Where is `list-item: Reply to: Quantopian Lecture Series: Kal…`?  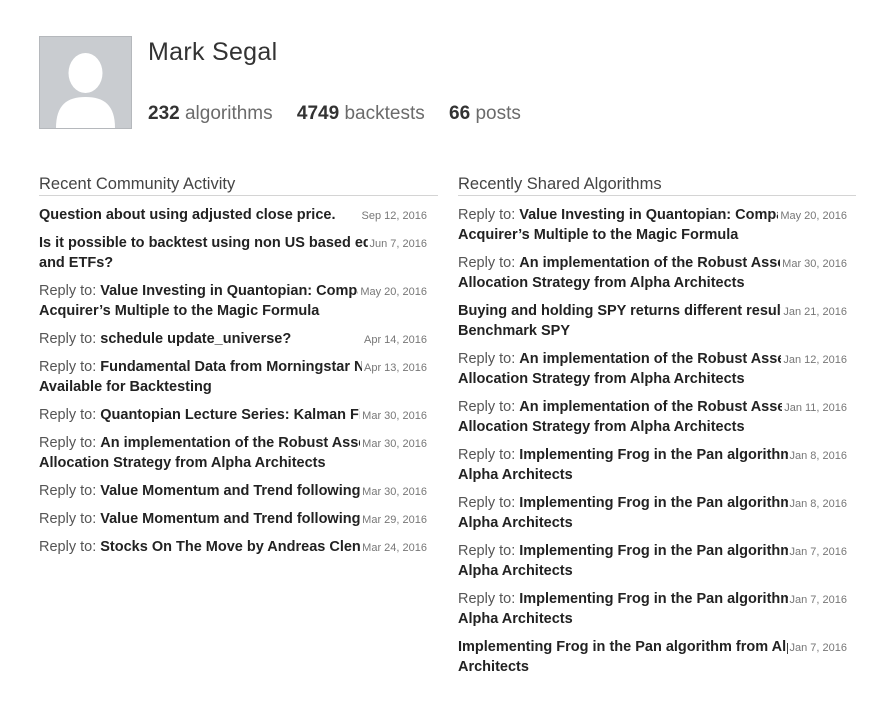
list-item: Reply to: Quantopian Lecture Series: Kal… is located at coordinates (238, 415).